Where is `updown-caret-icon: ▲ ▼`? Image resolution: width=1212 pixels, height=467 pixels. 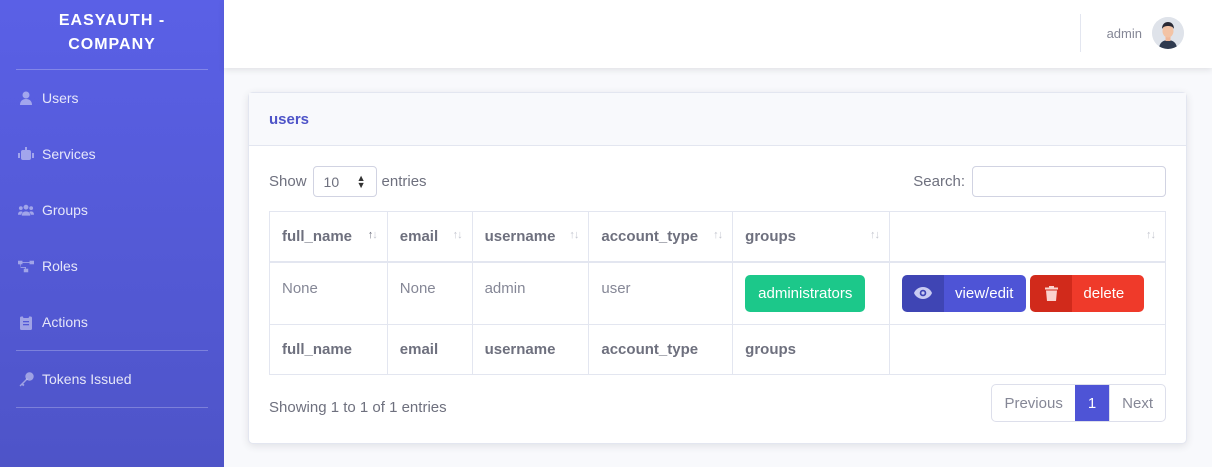 updown-caret-icon: ▲ ▼ is located at coordinates (361, 181).